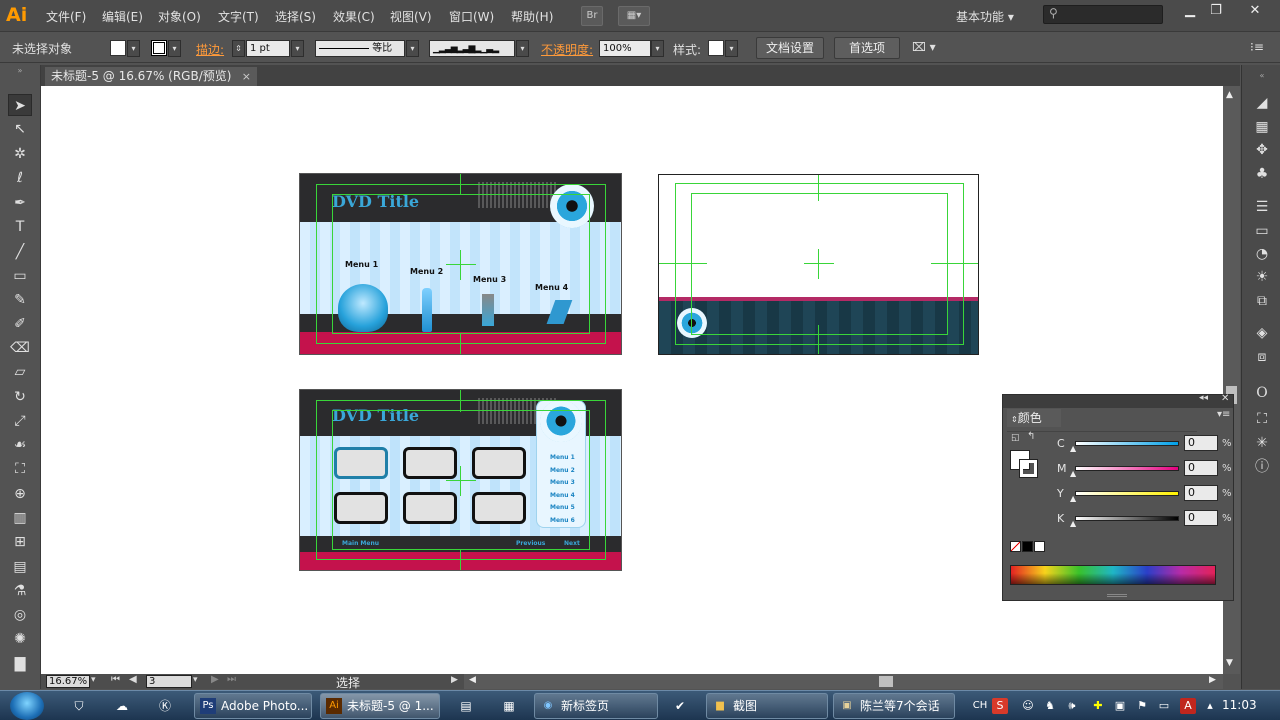  Describe the element at coordinates (1229, 95) in the screenshot. I see `scroll-up-icon: ▲` at that location.